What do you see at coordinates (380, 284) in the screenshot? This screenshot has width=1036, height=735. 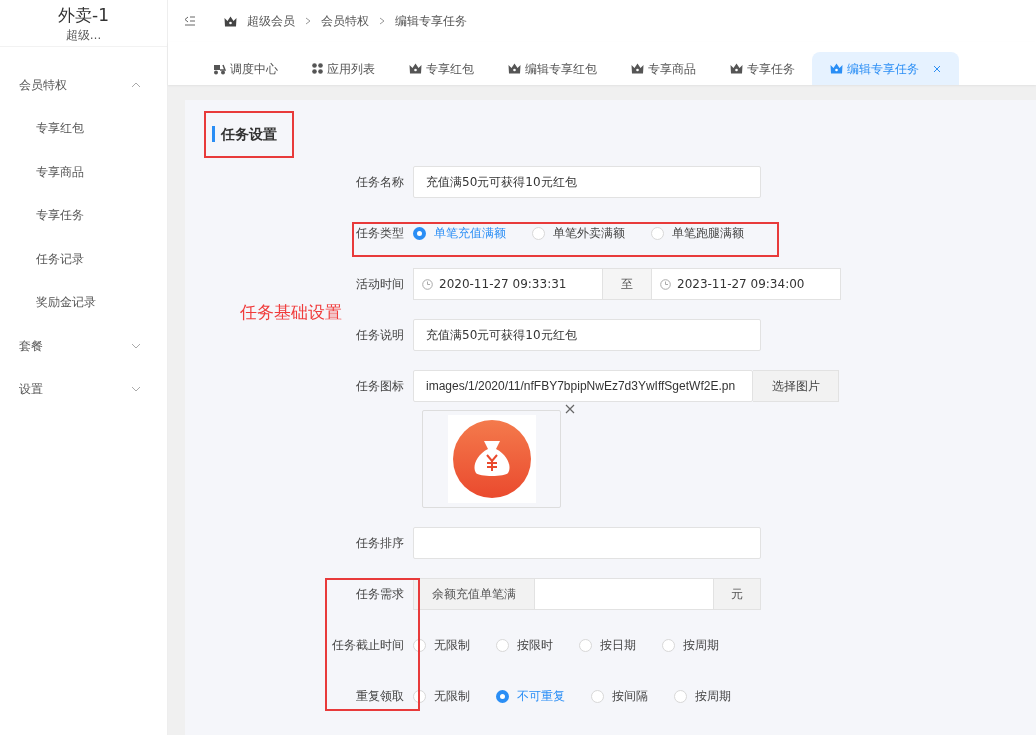 I see `field-label: 活动时间` at bounding box center [380, 284].